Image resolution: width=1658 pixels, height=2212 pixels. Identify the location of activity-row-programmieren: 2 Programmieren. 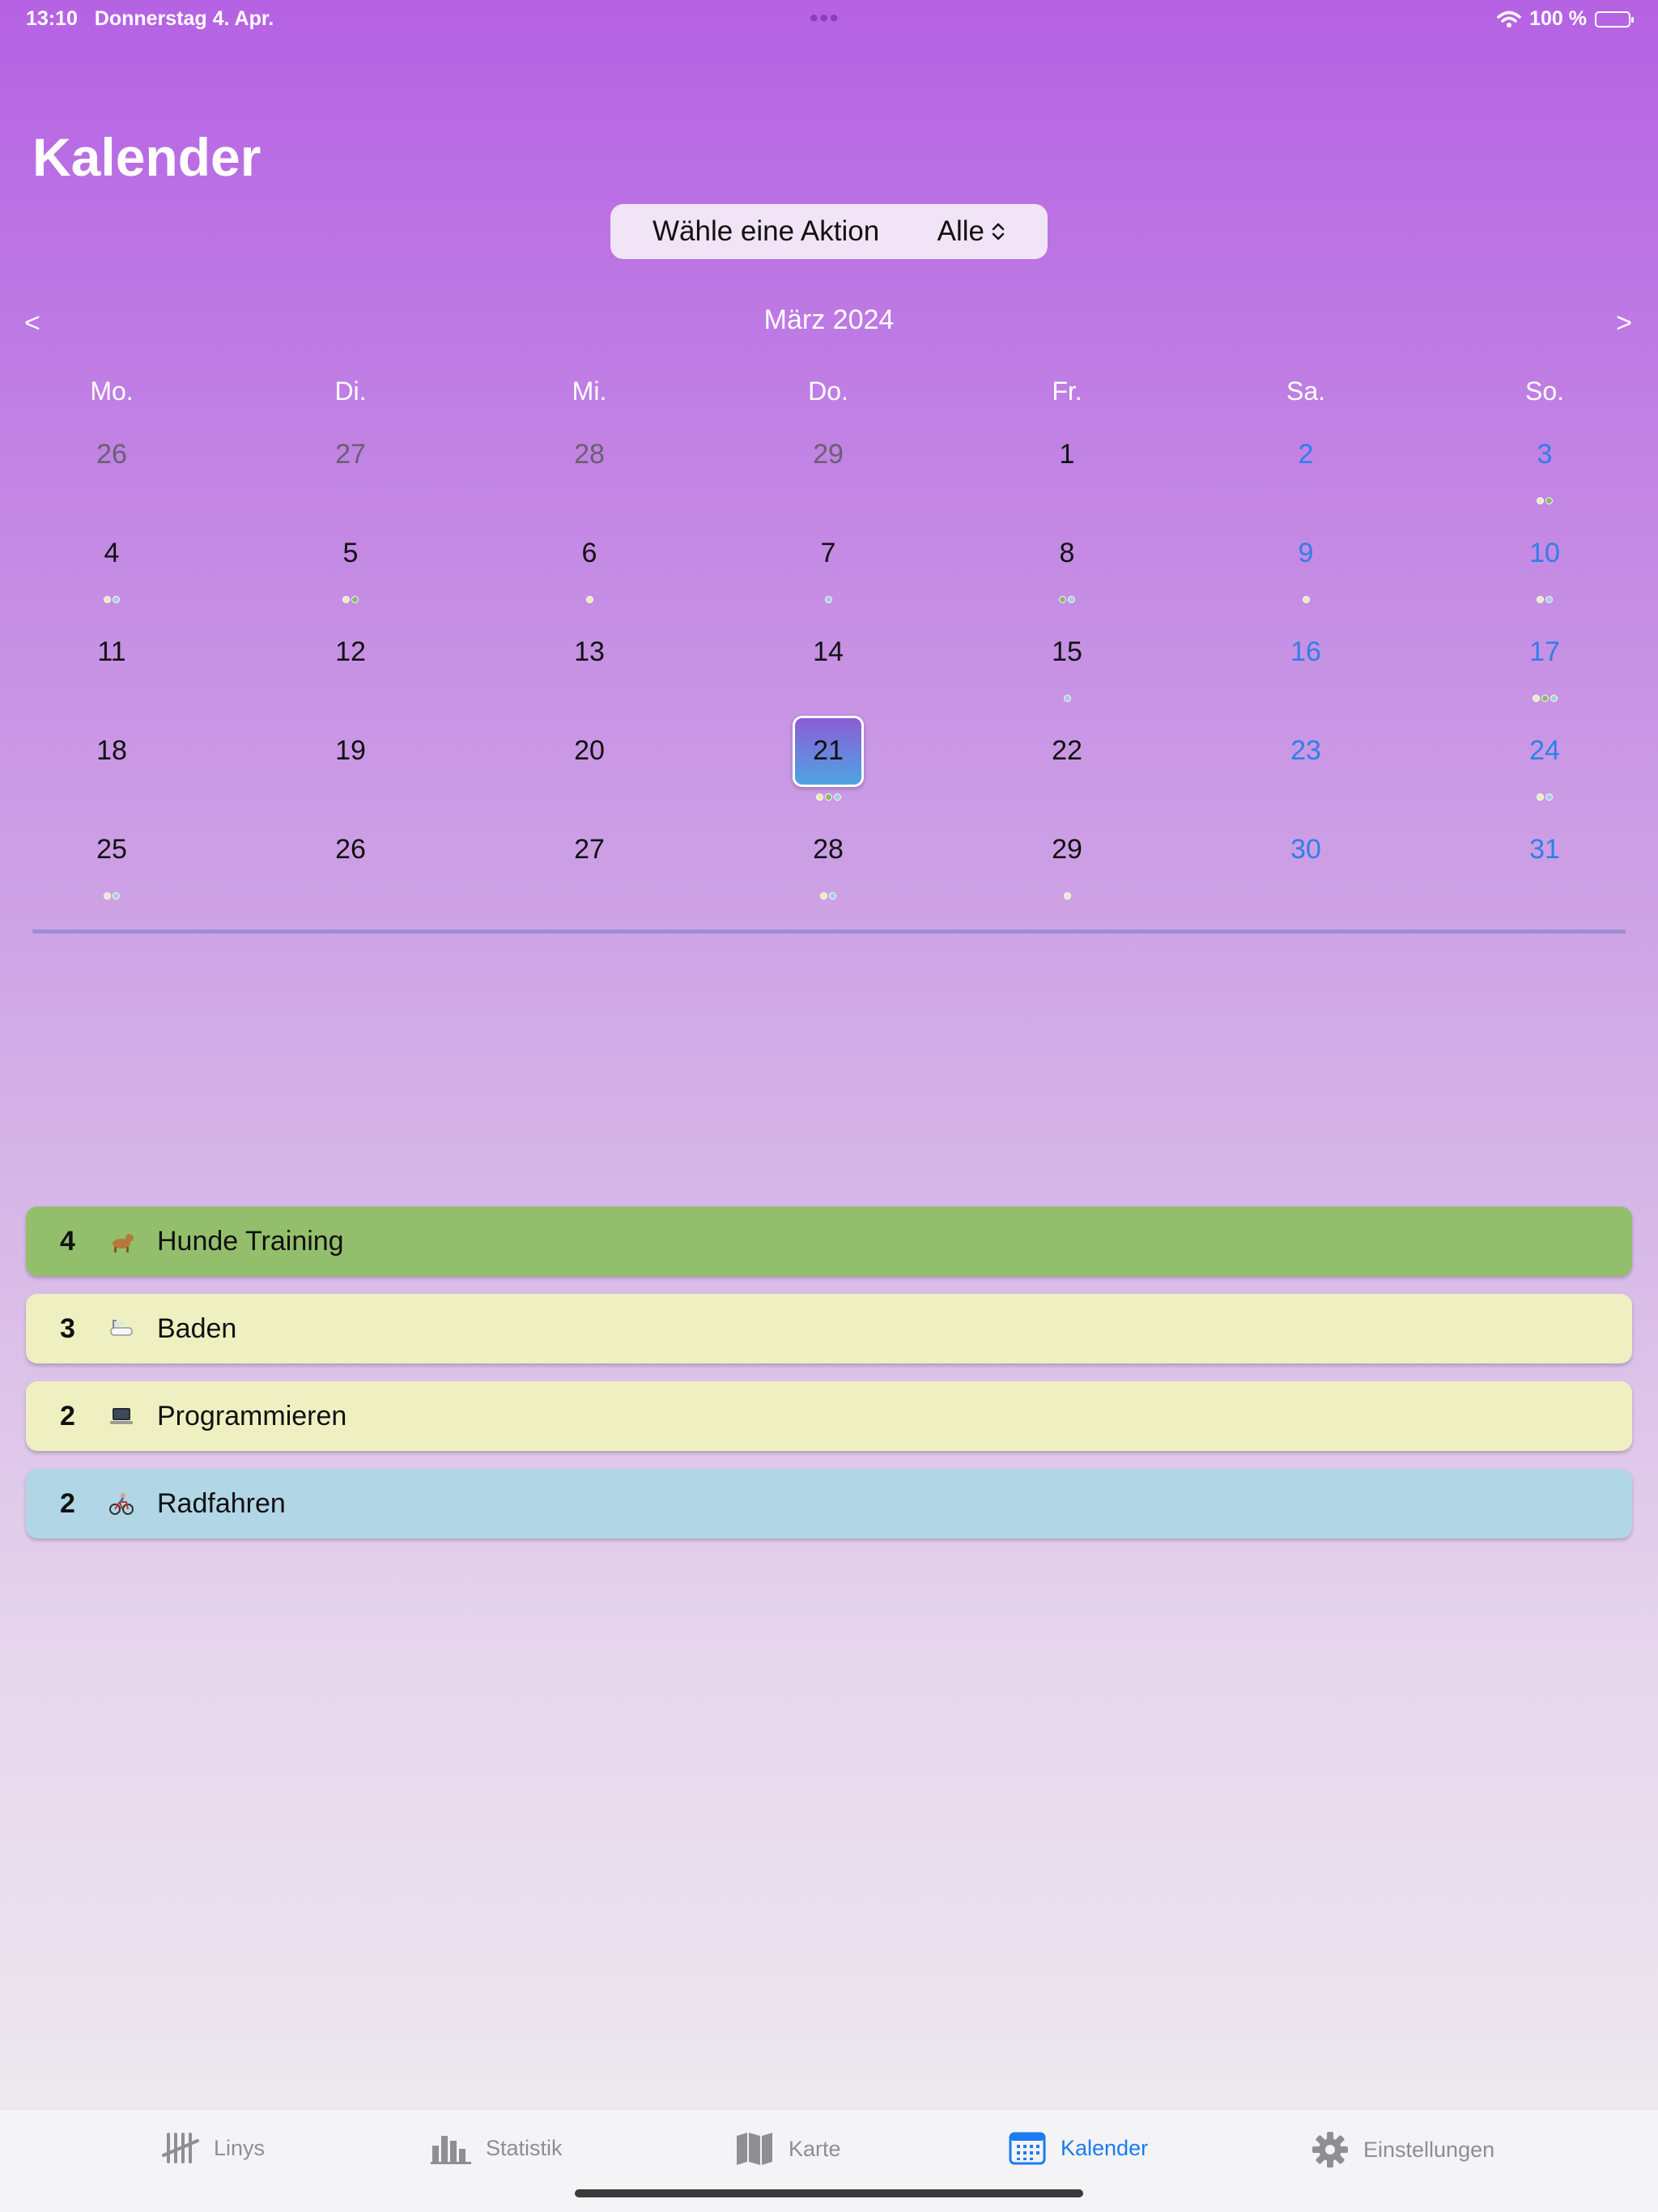
(829, 1416).